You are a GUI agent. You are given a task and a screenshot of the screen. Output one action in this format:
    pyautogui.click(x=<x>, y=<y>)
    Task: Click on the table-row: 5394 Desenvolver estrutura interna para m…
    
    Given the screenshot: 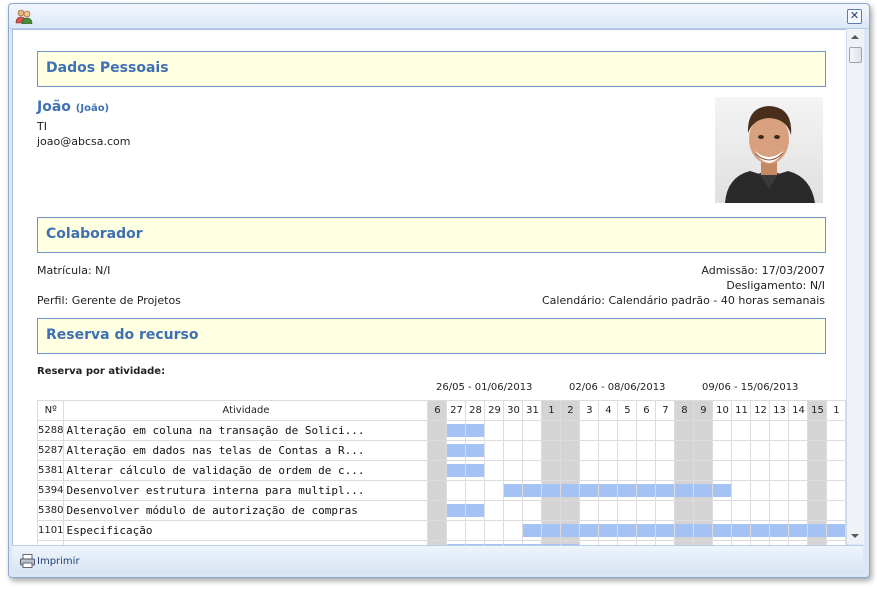 What is the action you would take?
    pyautogui.click(x=441, y=490)
    